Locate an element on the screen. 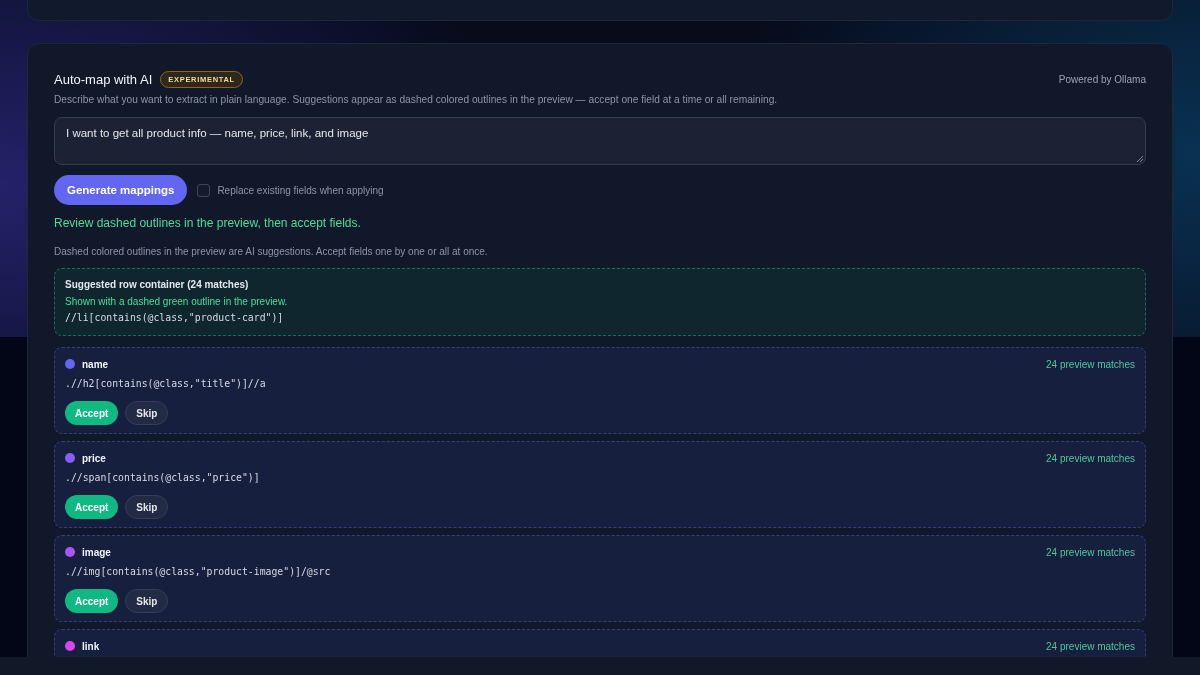 This screenshot has width=1200, height=675. hint-text: Dashed colored outlines in the preview are AI suggestions. Accept fields one by one or all at once. is located at coordinates (271, 252).